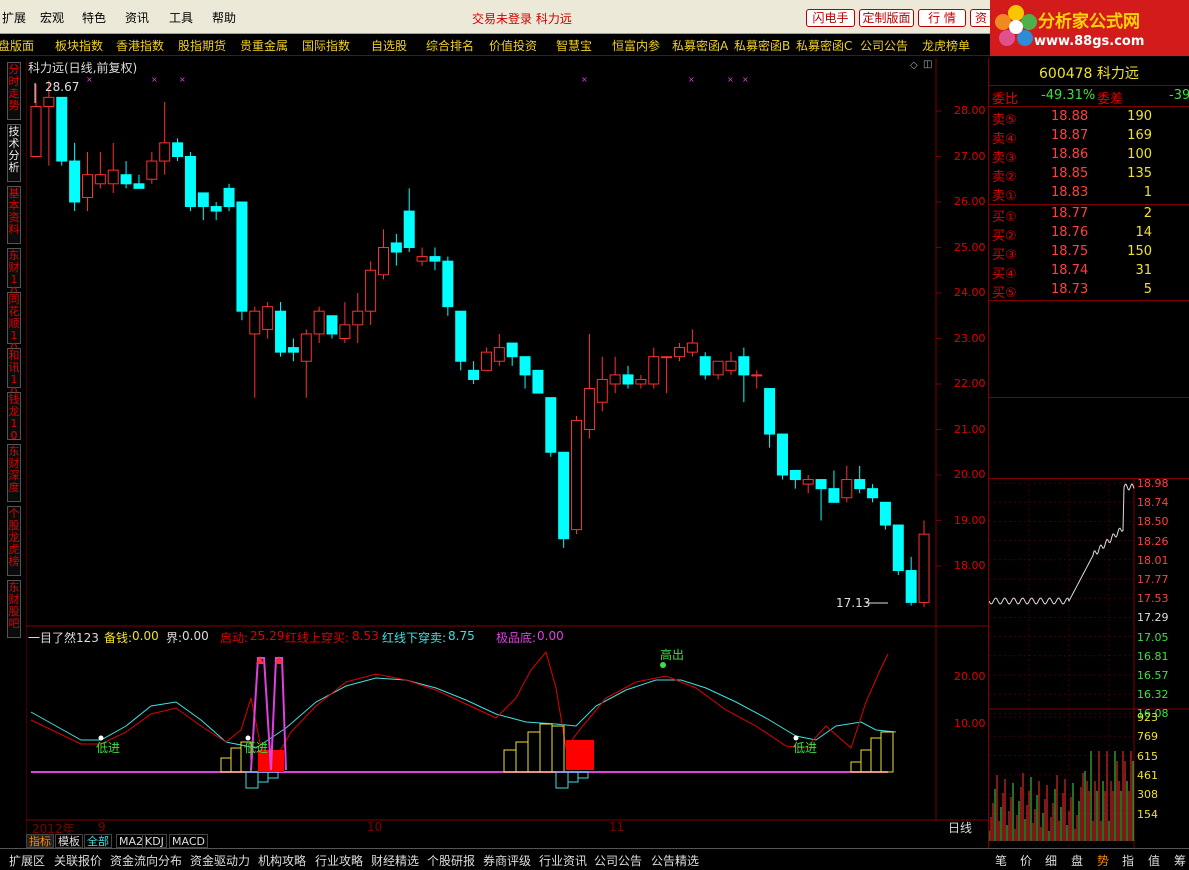  Describe the element at coordinates (762, 45) in the screenshot. I see `tab-private-b: 私募密函B` at that location.